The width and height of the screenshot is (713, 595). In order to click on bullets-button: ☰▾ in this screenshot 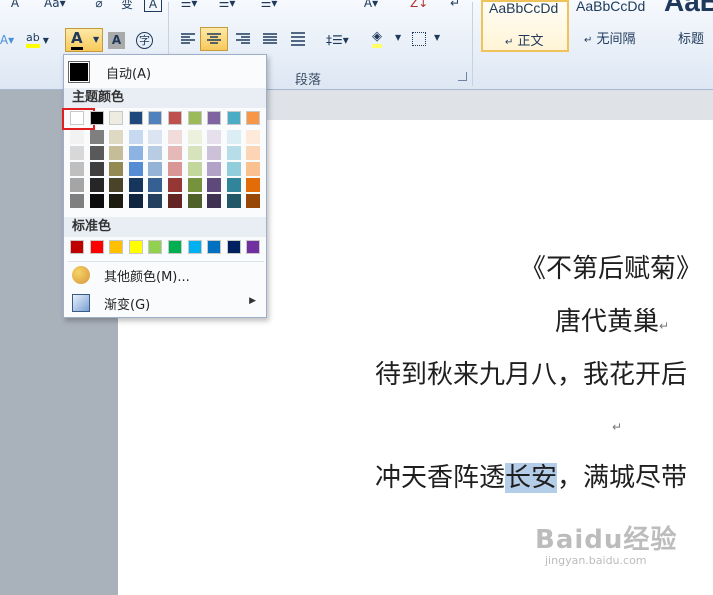, I will do `click(189, 7)`.